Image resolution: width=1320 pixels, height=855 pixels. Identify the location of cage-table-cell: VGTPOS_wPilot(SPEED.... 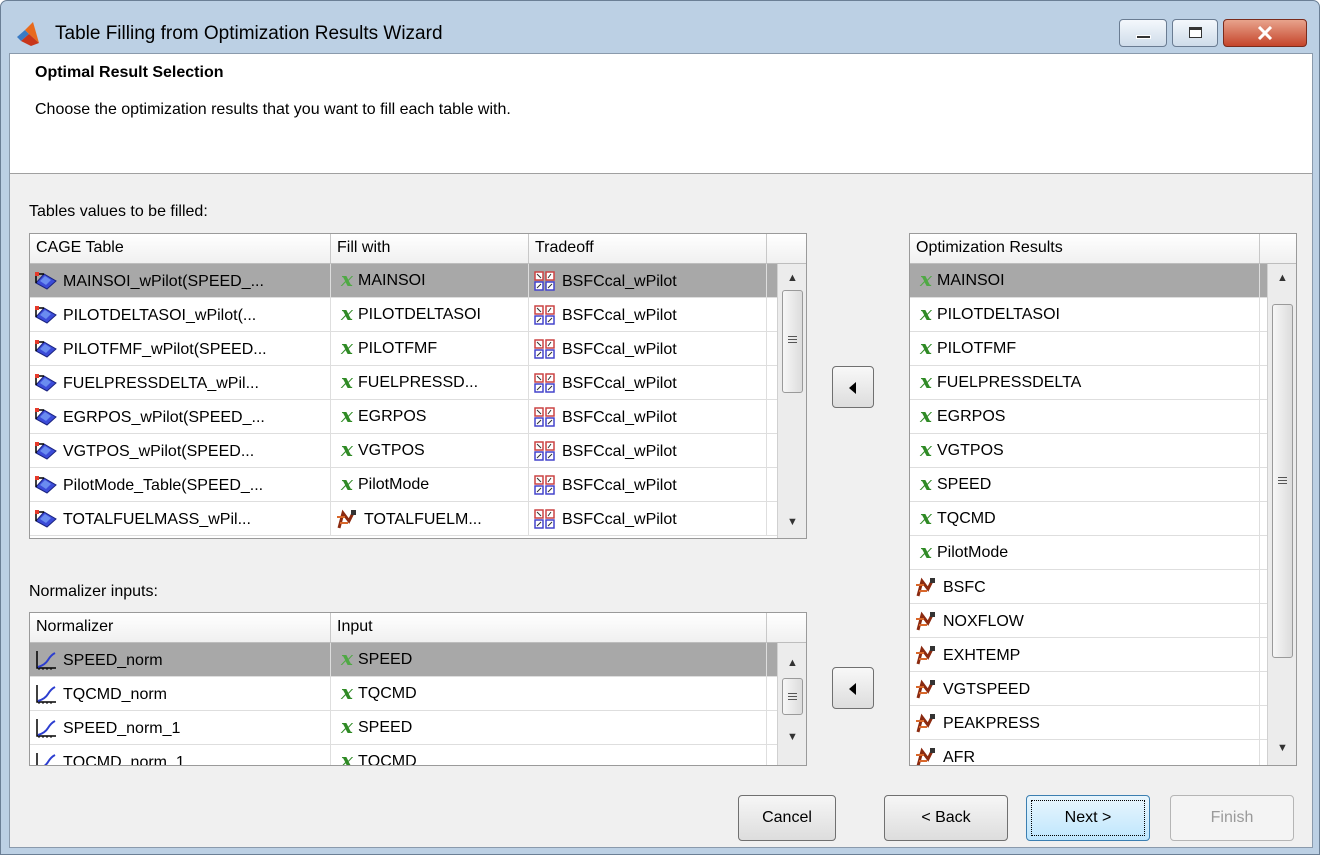
(180, 451).